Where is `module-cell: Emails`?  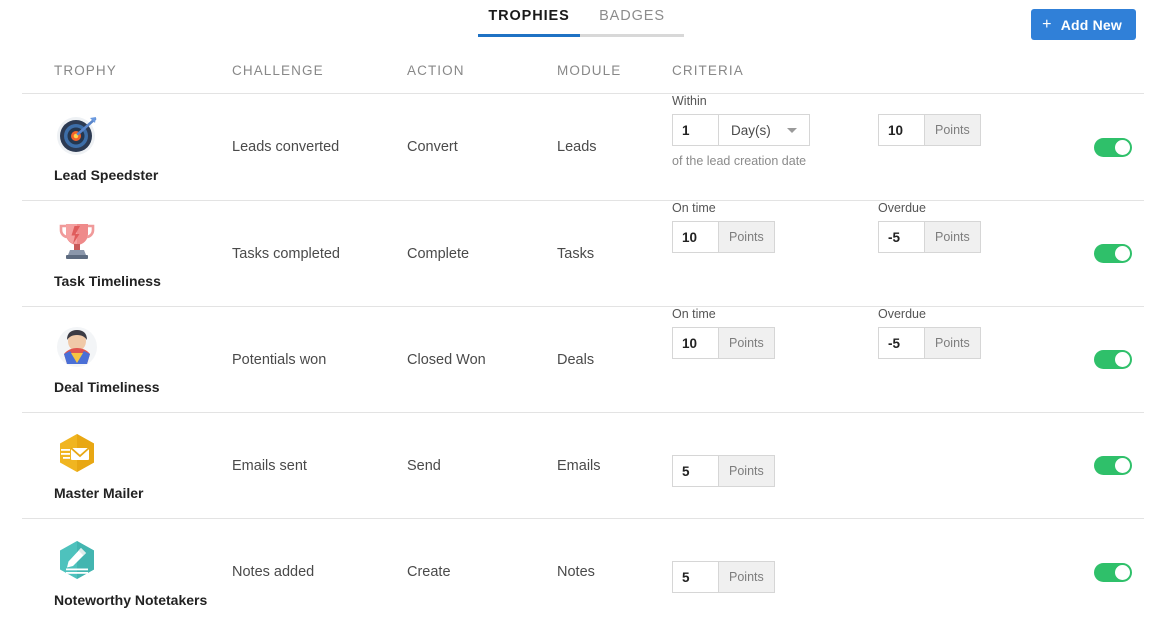 module-cell: Emails is located at coordinates (579, 465).